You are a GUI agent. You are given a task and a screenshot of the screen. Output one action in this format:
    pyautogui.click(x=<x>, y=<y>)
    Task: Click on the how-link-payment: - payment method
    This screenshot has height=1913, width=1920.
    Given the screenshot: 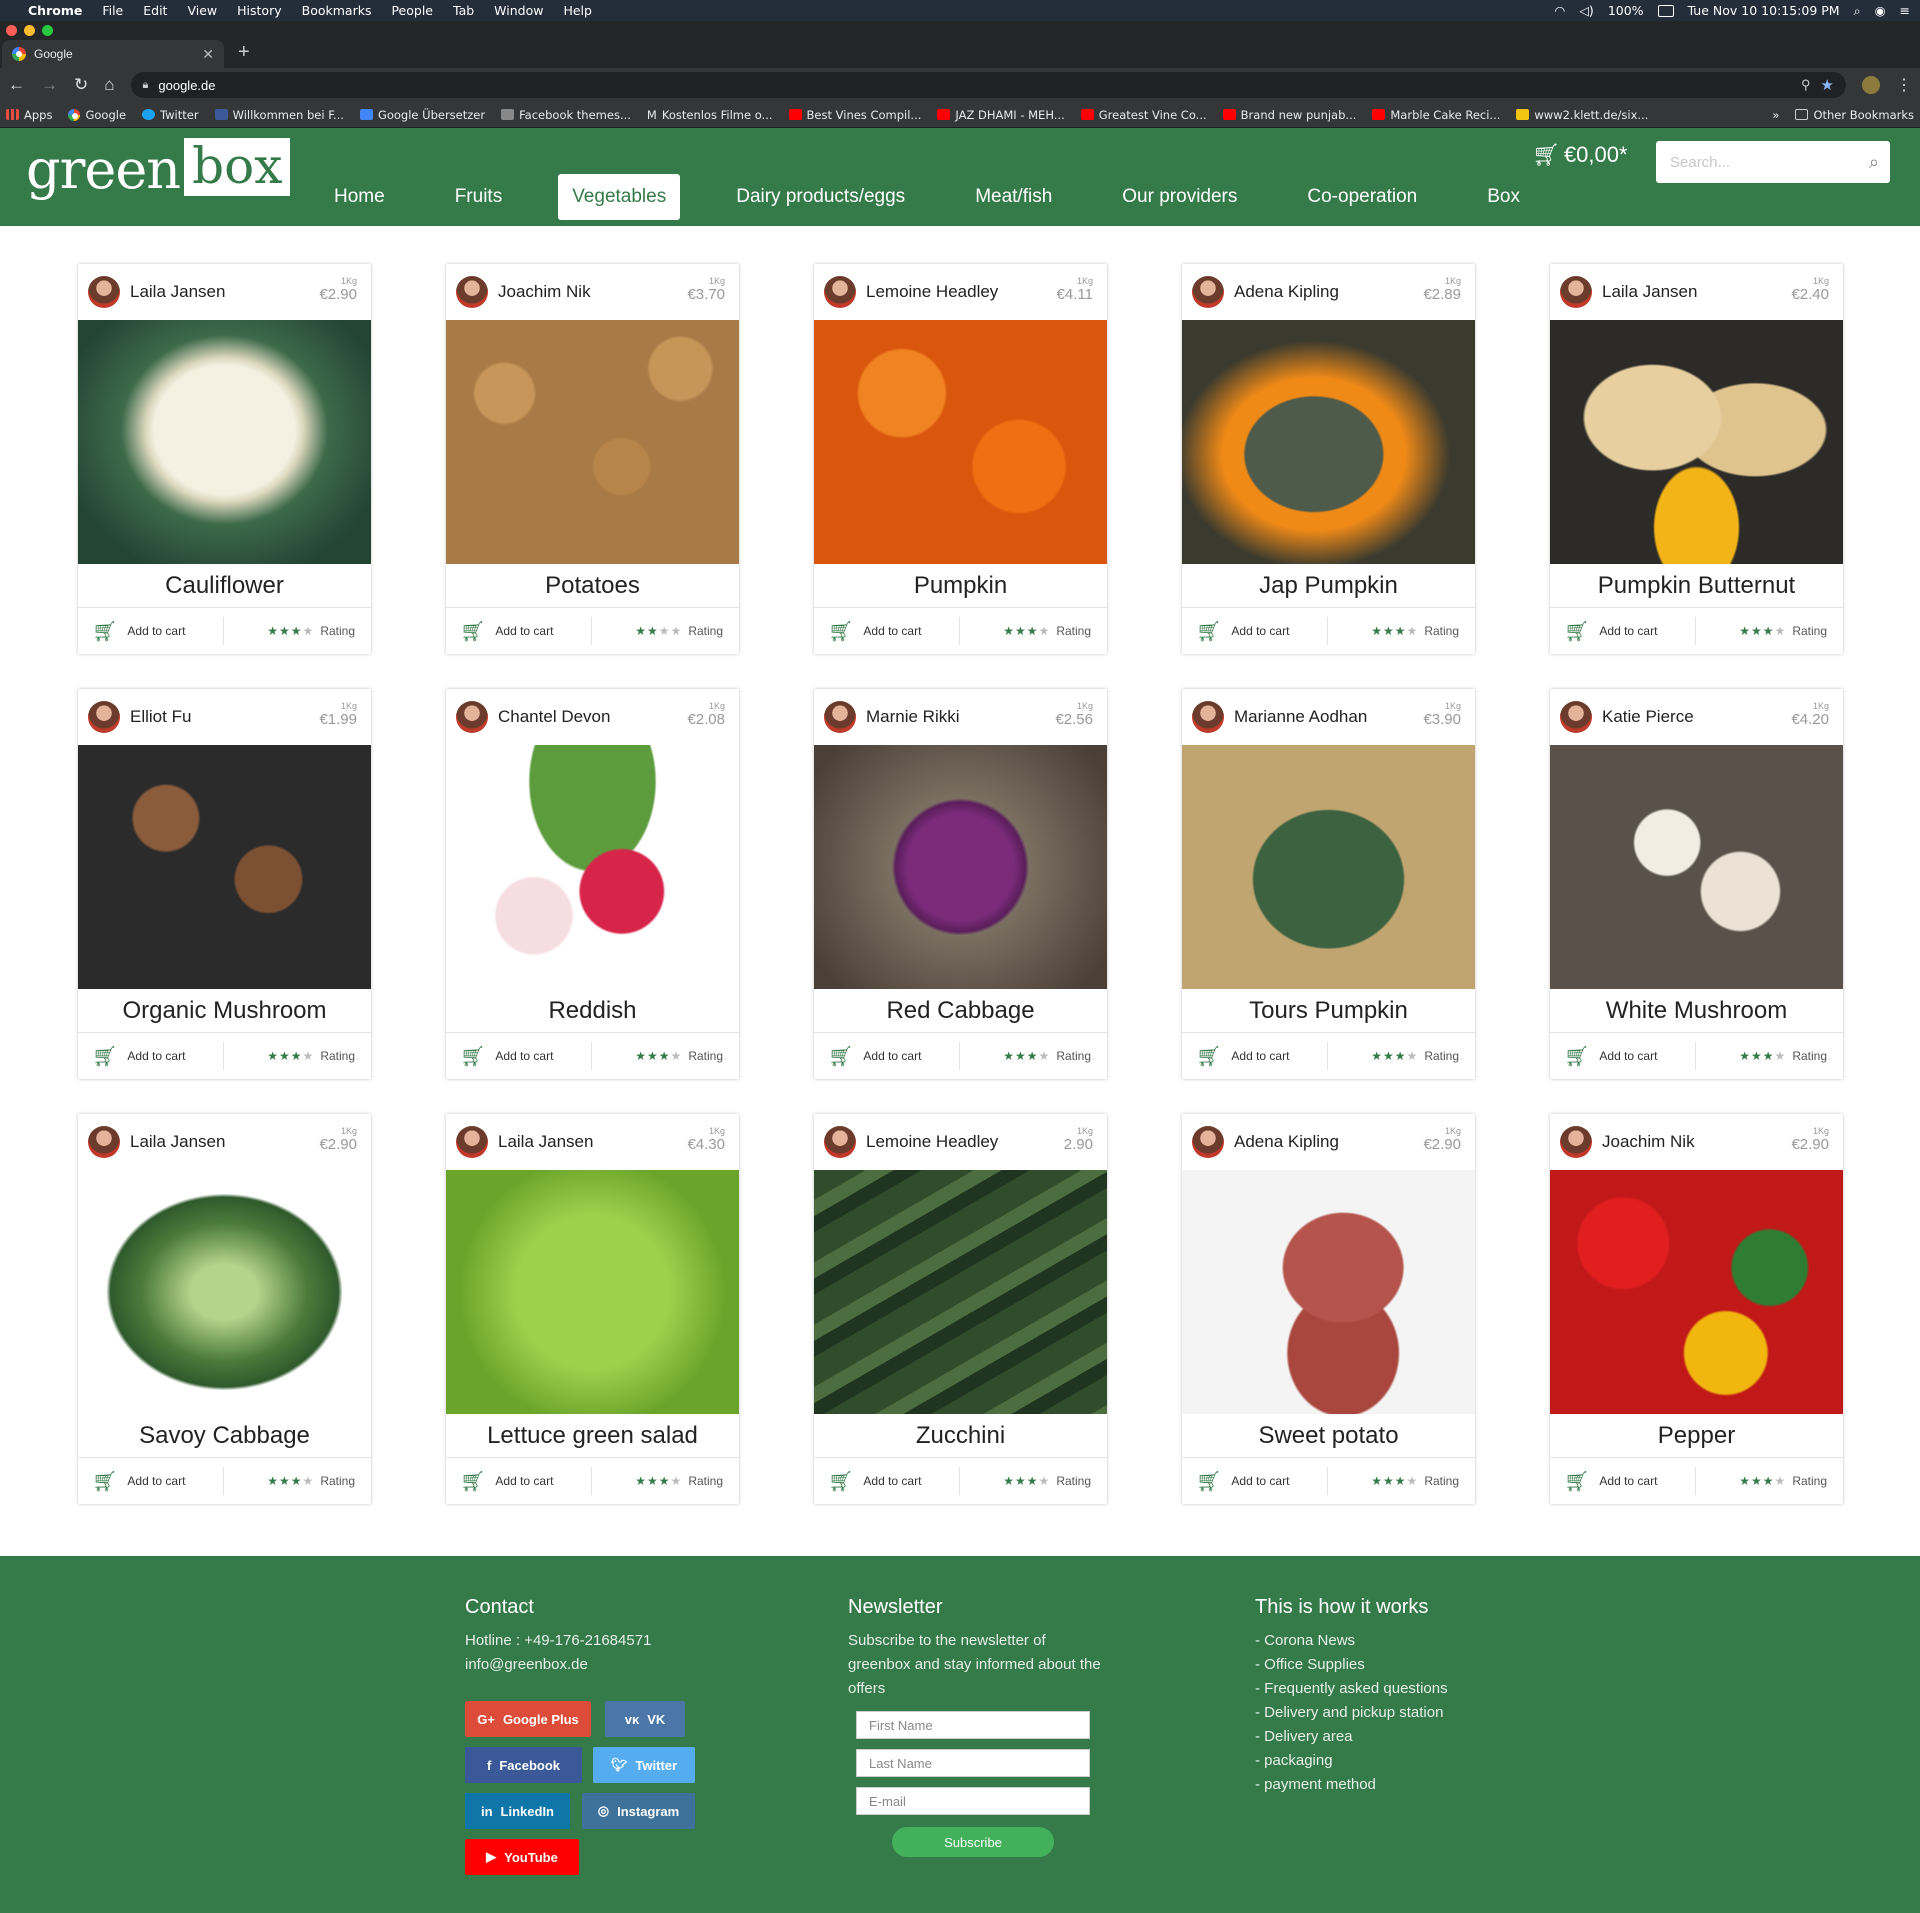 What is the action you would take?
    pyautogui.click(x=1351, y=1785)
    